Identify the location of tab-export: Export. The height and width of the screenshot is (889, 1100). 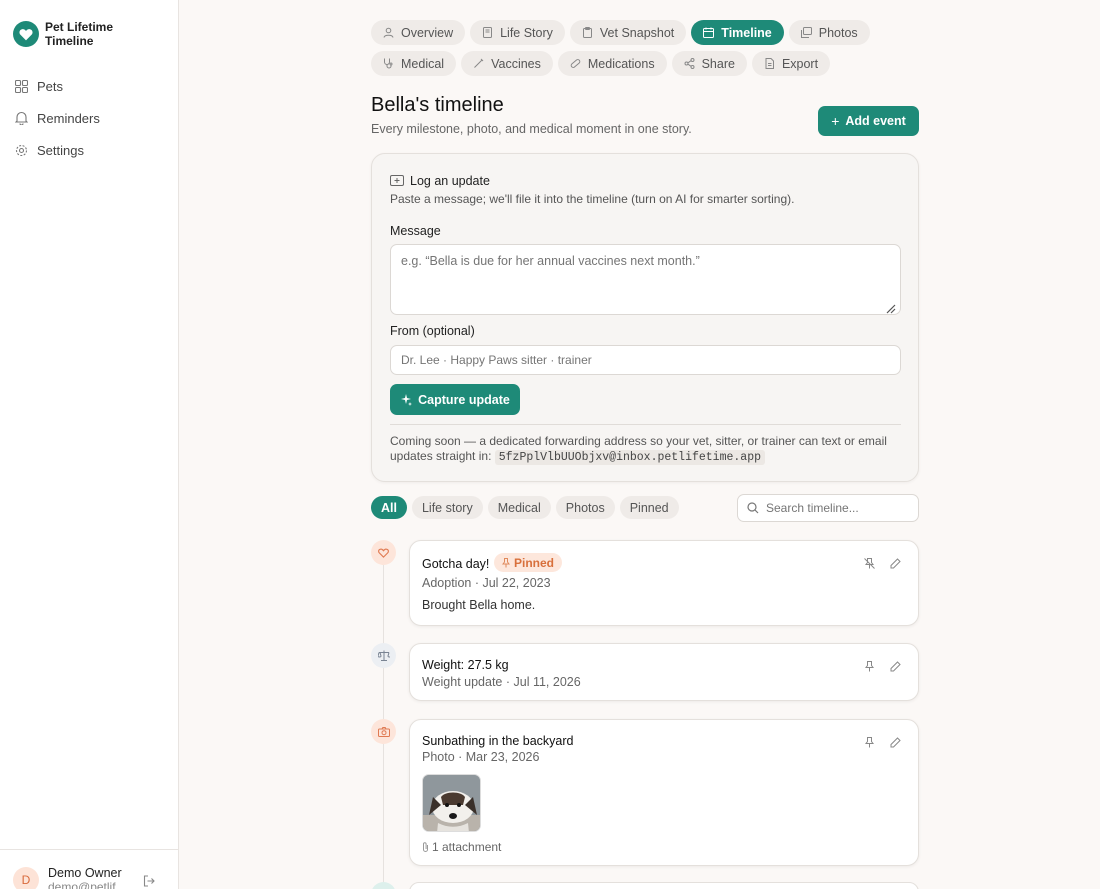
(791, 63).